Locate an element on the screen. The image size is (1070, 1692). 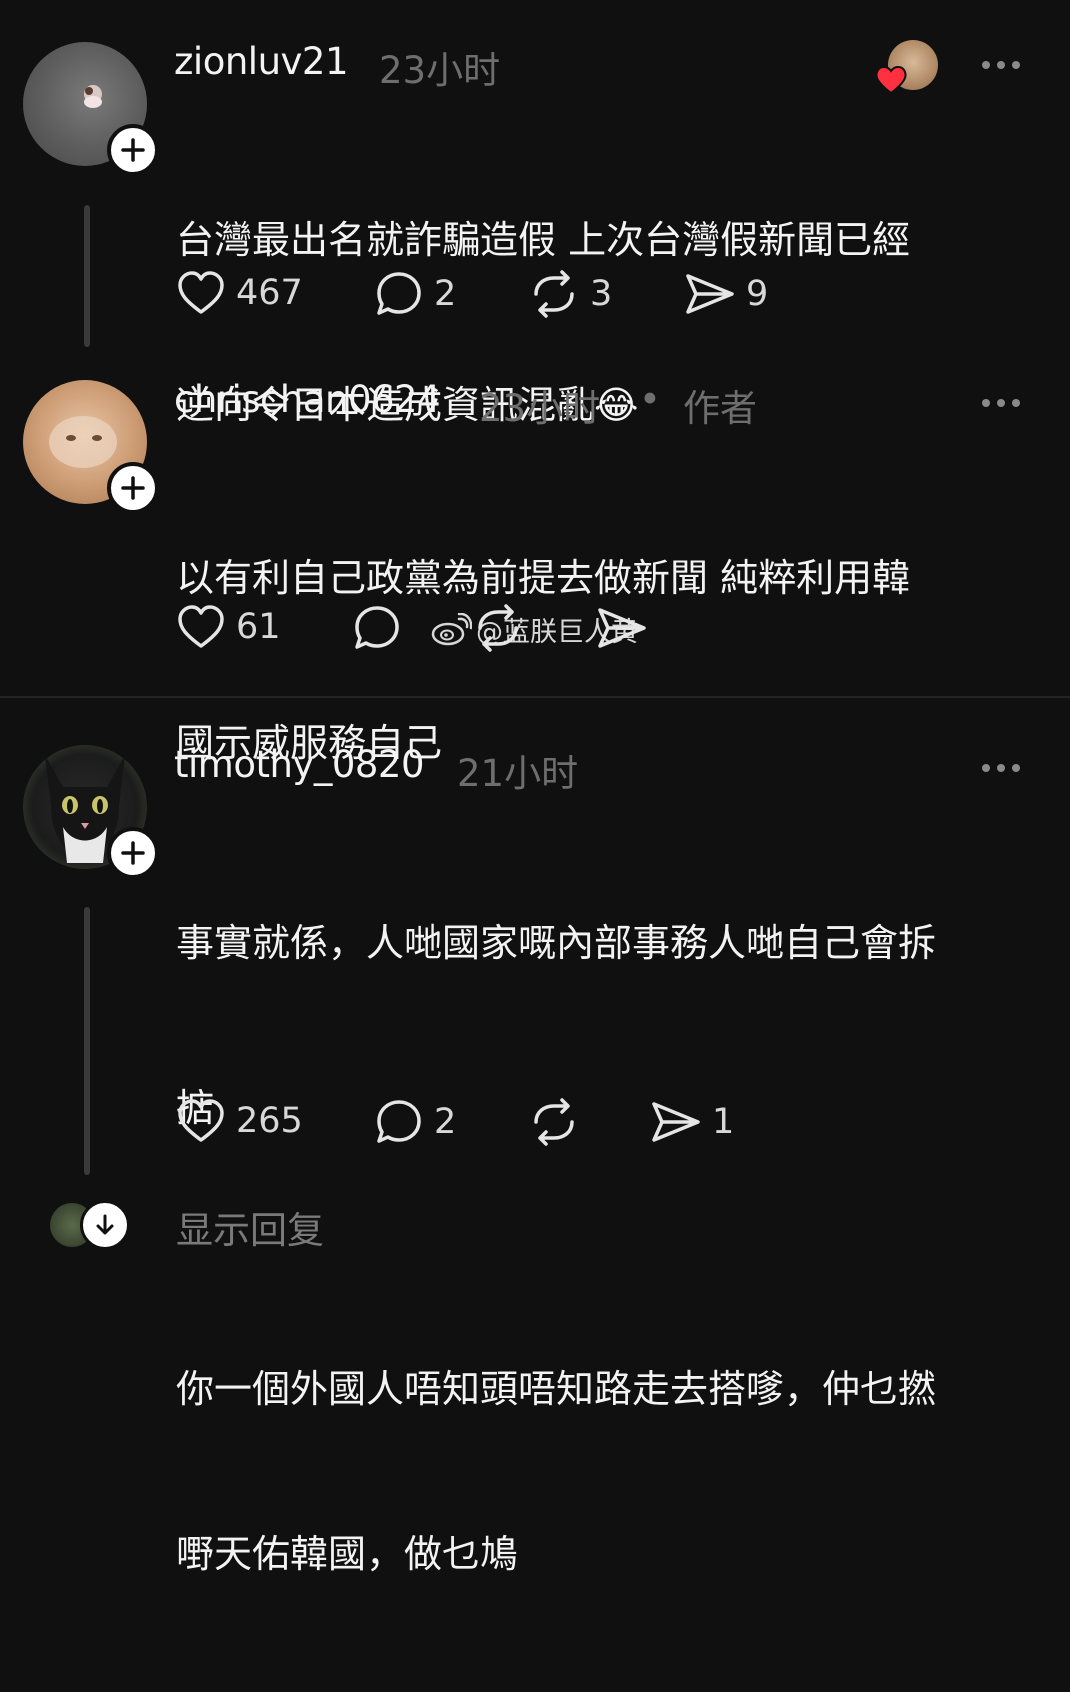
timestamp: 21小时 is located at coordinates (518, 773).